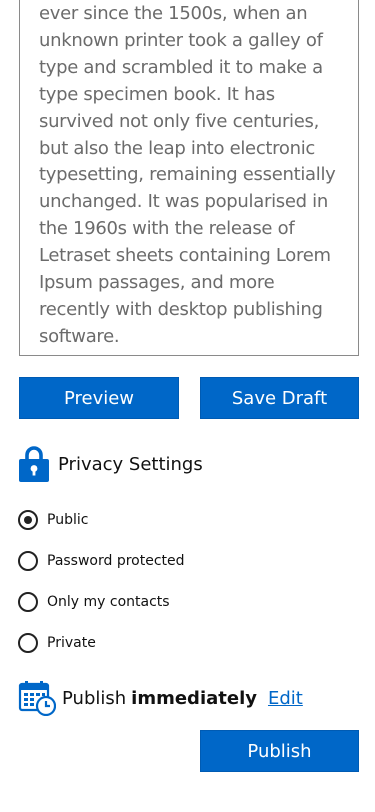 The width and height of the screenshot is (375, 812). I want to click on privacy-option-label: Password protected, so click(116, 561).